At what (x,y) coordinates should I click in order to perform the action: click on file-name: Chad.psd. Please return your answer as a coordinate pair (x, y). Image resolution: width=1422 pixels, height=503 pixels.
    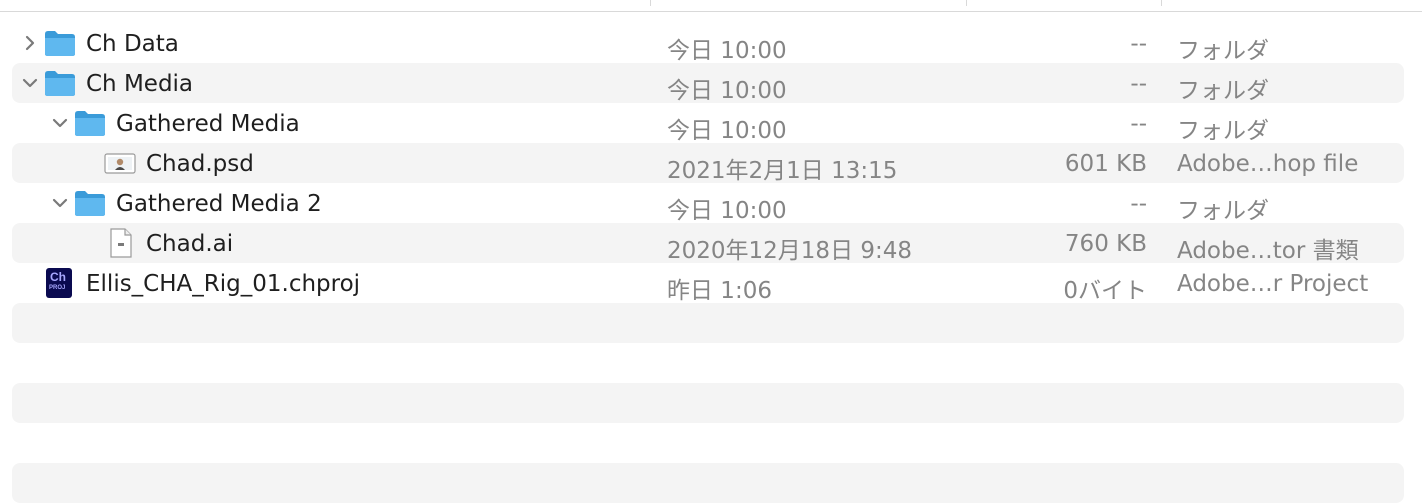
    Looking at the image, I should click on (200, 164).